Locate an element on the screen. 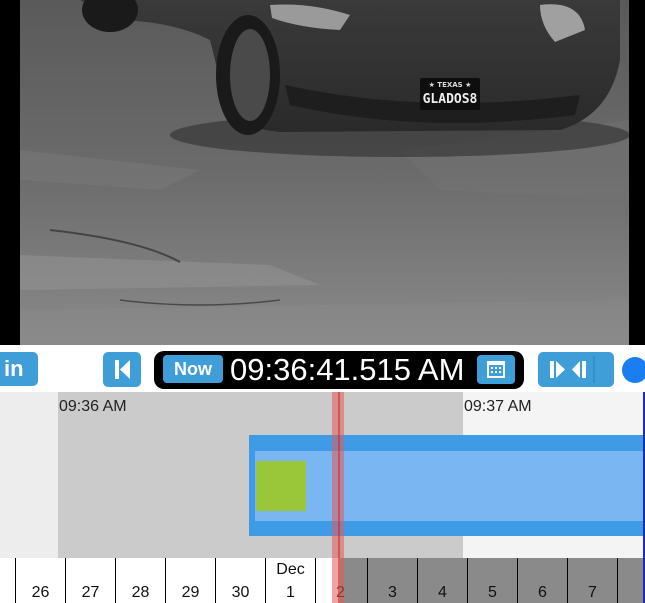 This screenshot has width=645, height=603. day-number: 28 is located at coordinates (140, 592).